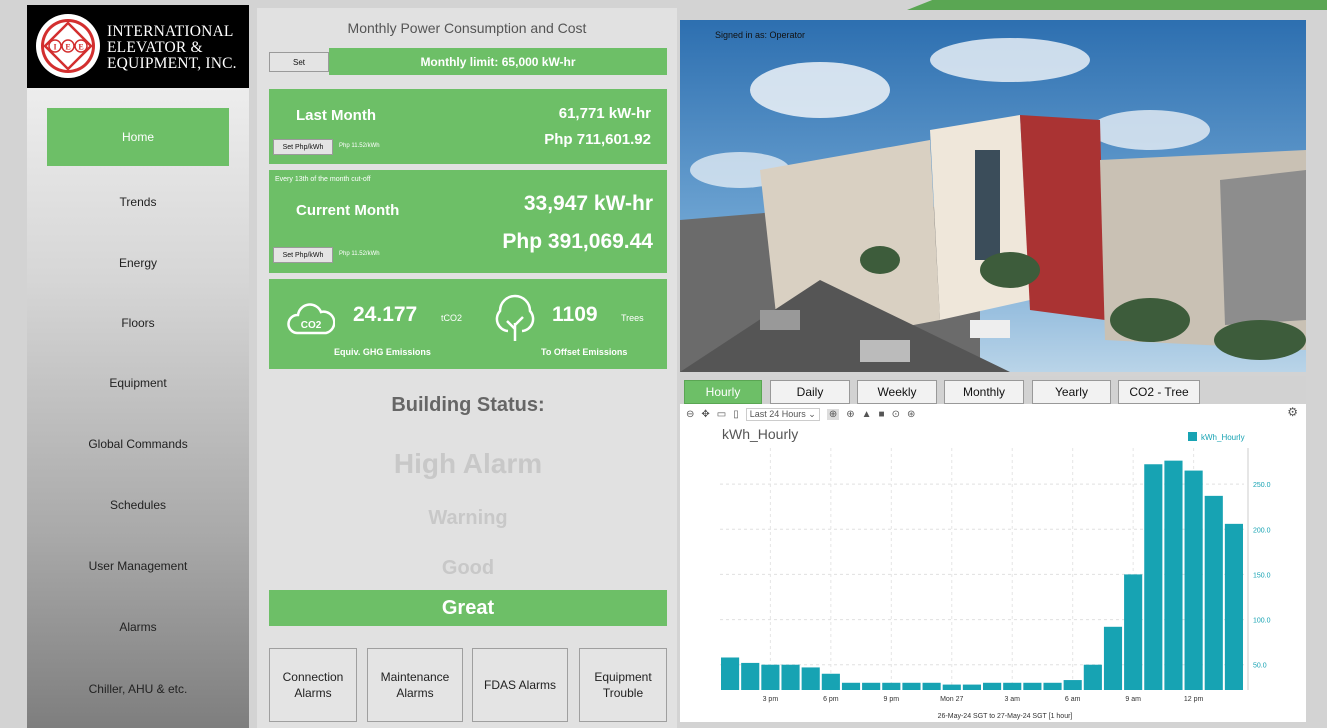 This screenshot has width=1327, height=728. What do you see at coordinates (313, 685) in the screenshot?
I see `connection-alarms-button: Connection Alarms` at bounding box center [313, 685].